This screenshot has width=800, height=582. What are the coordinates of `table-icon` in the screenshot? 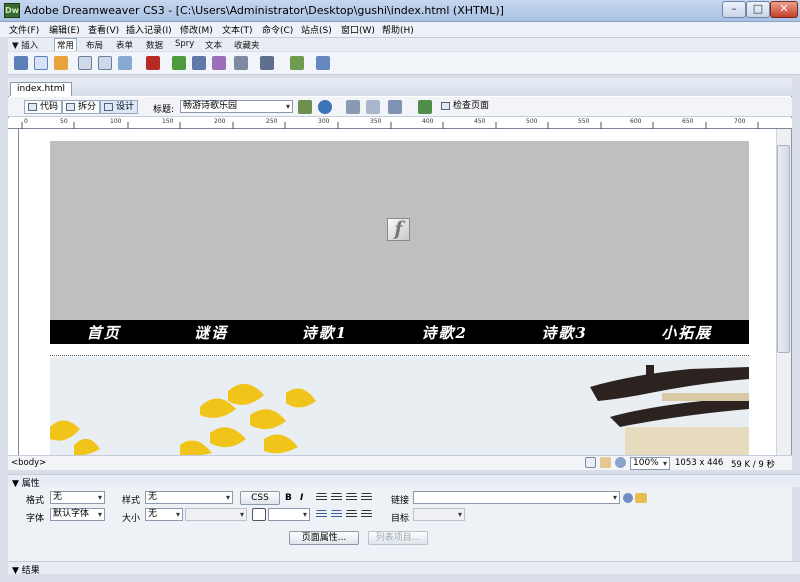 It's located at (85, 63).